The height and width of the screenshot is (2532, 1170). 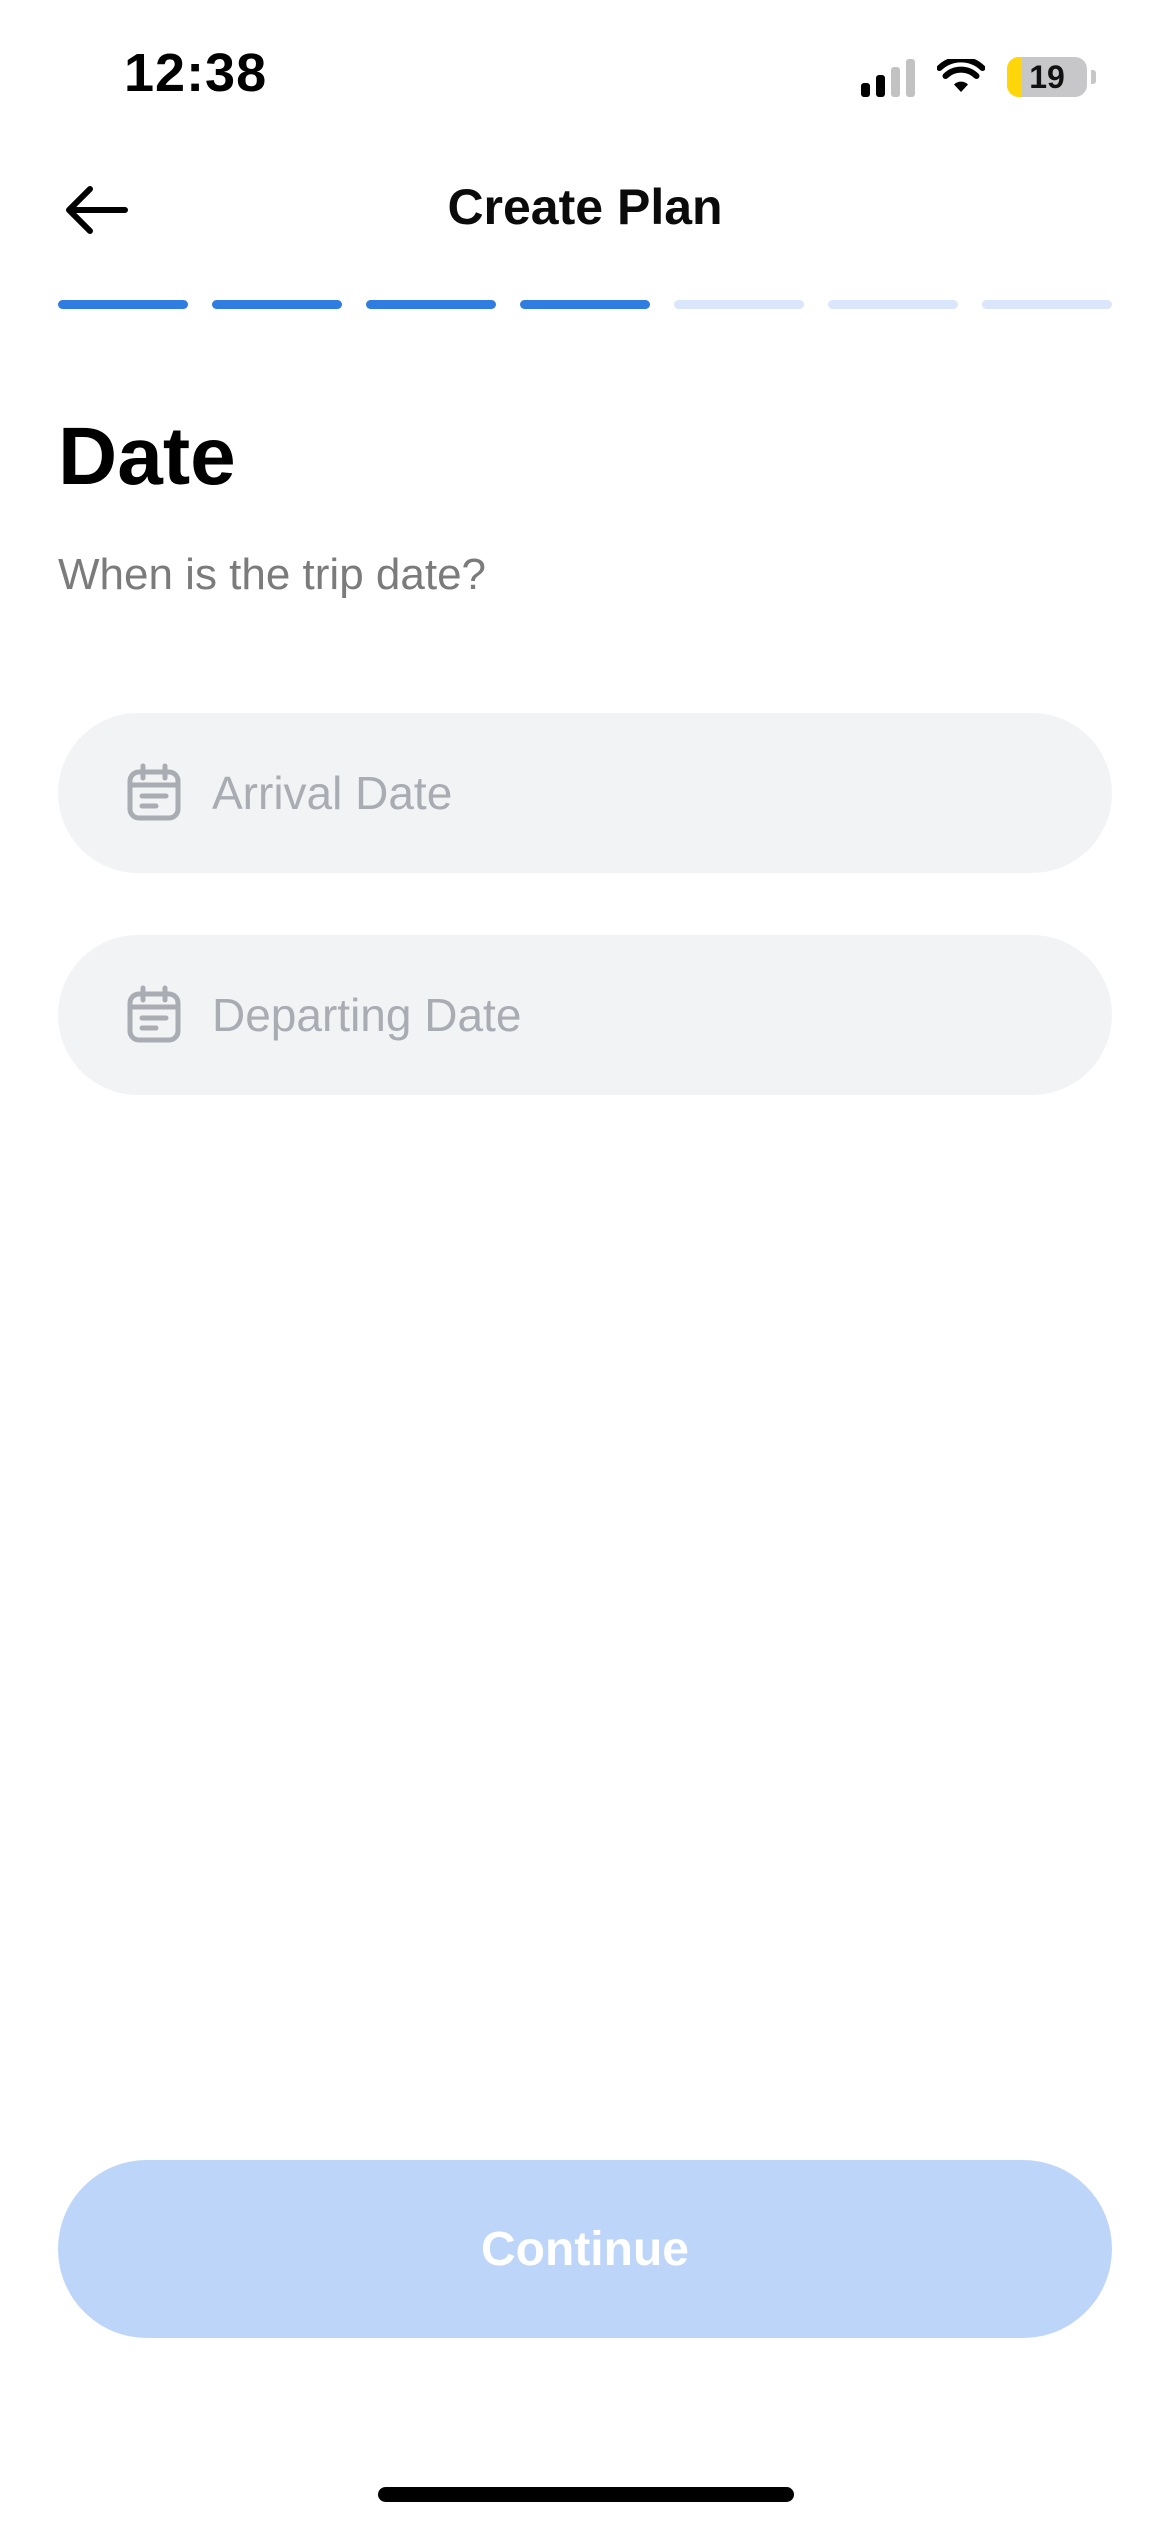 I want to click on page-subtitle: When is the trip date?, so click(x=272, y=574).